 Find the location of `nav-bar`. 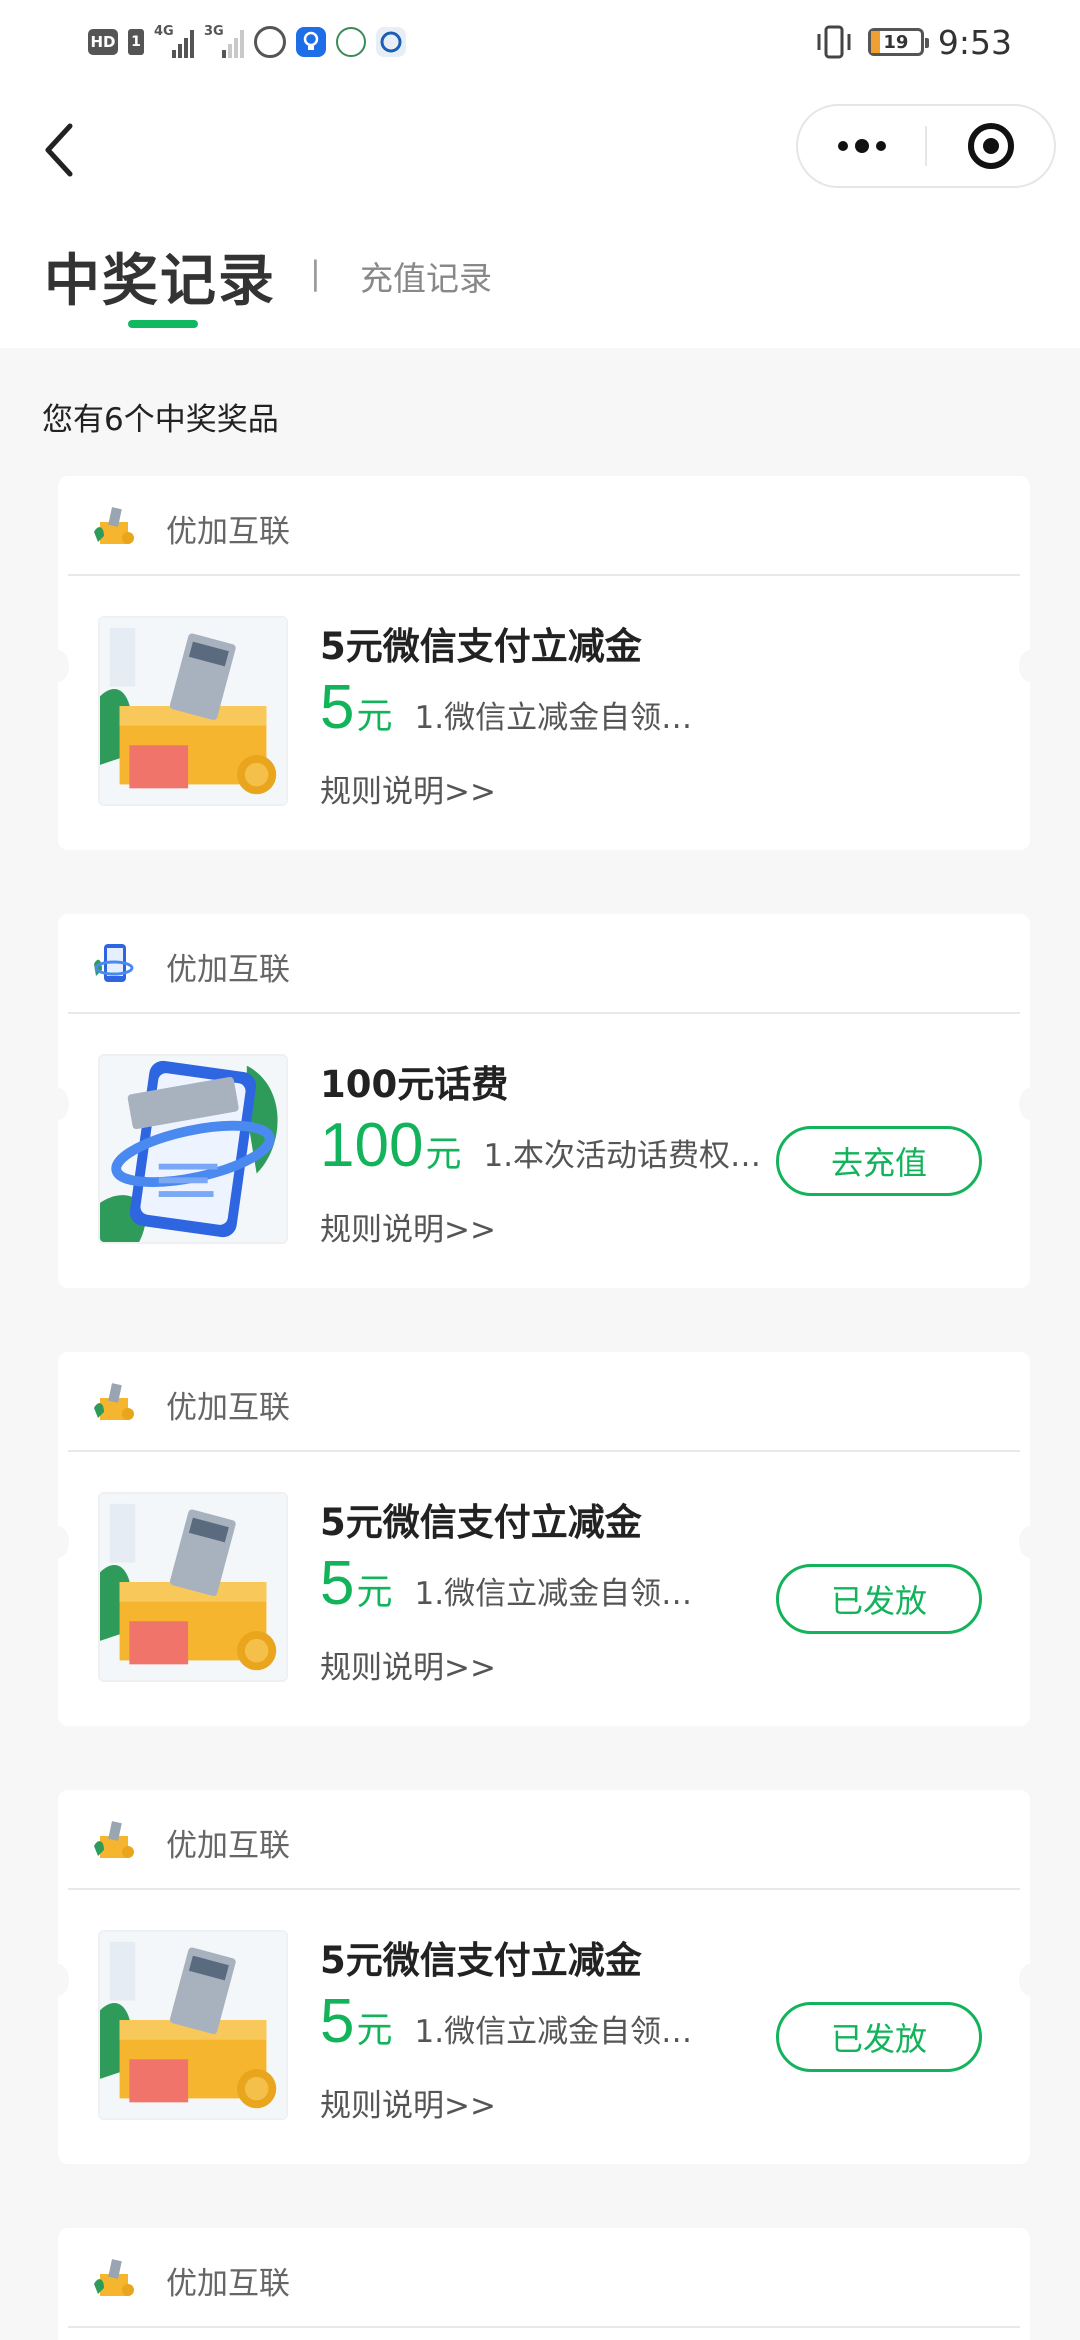

nav-bar is located at coordinates (540, 158).